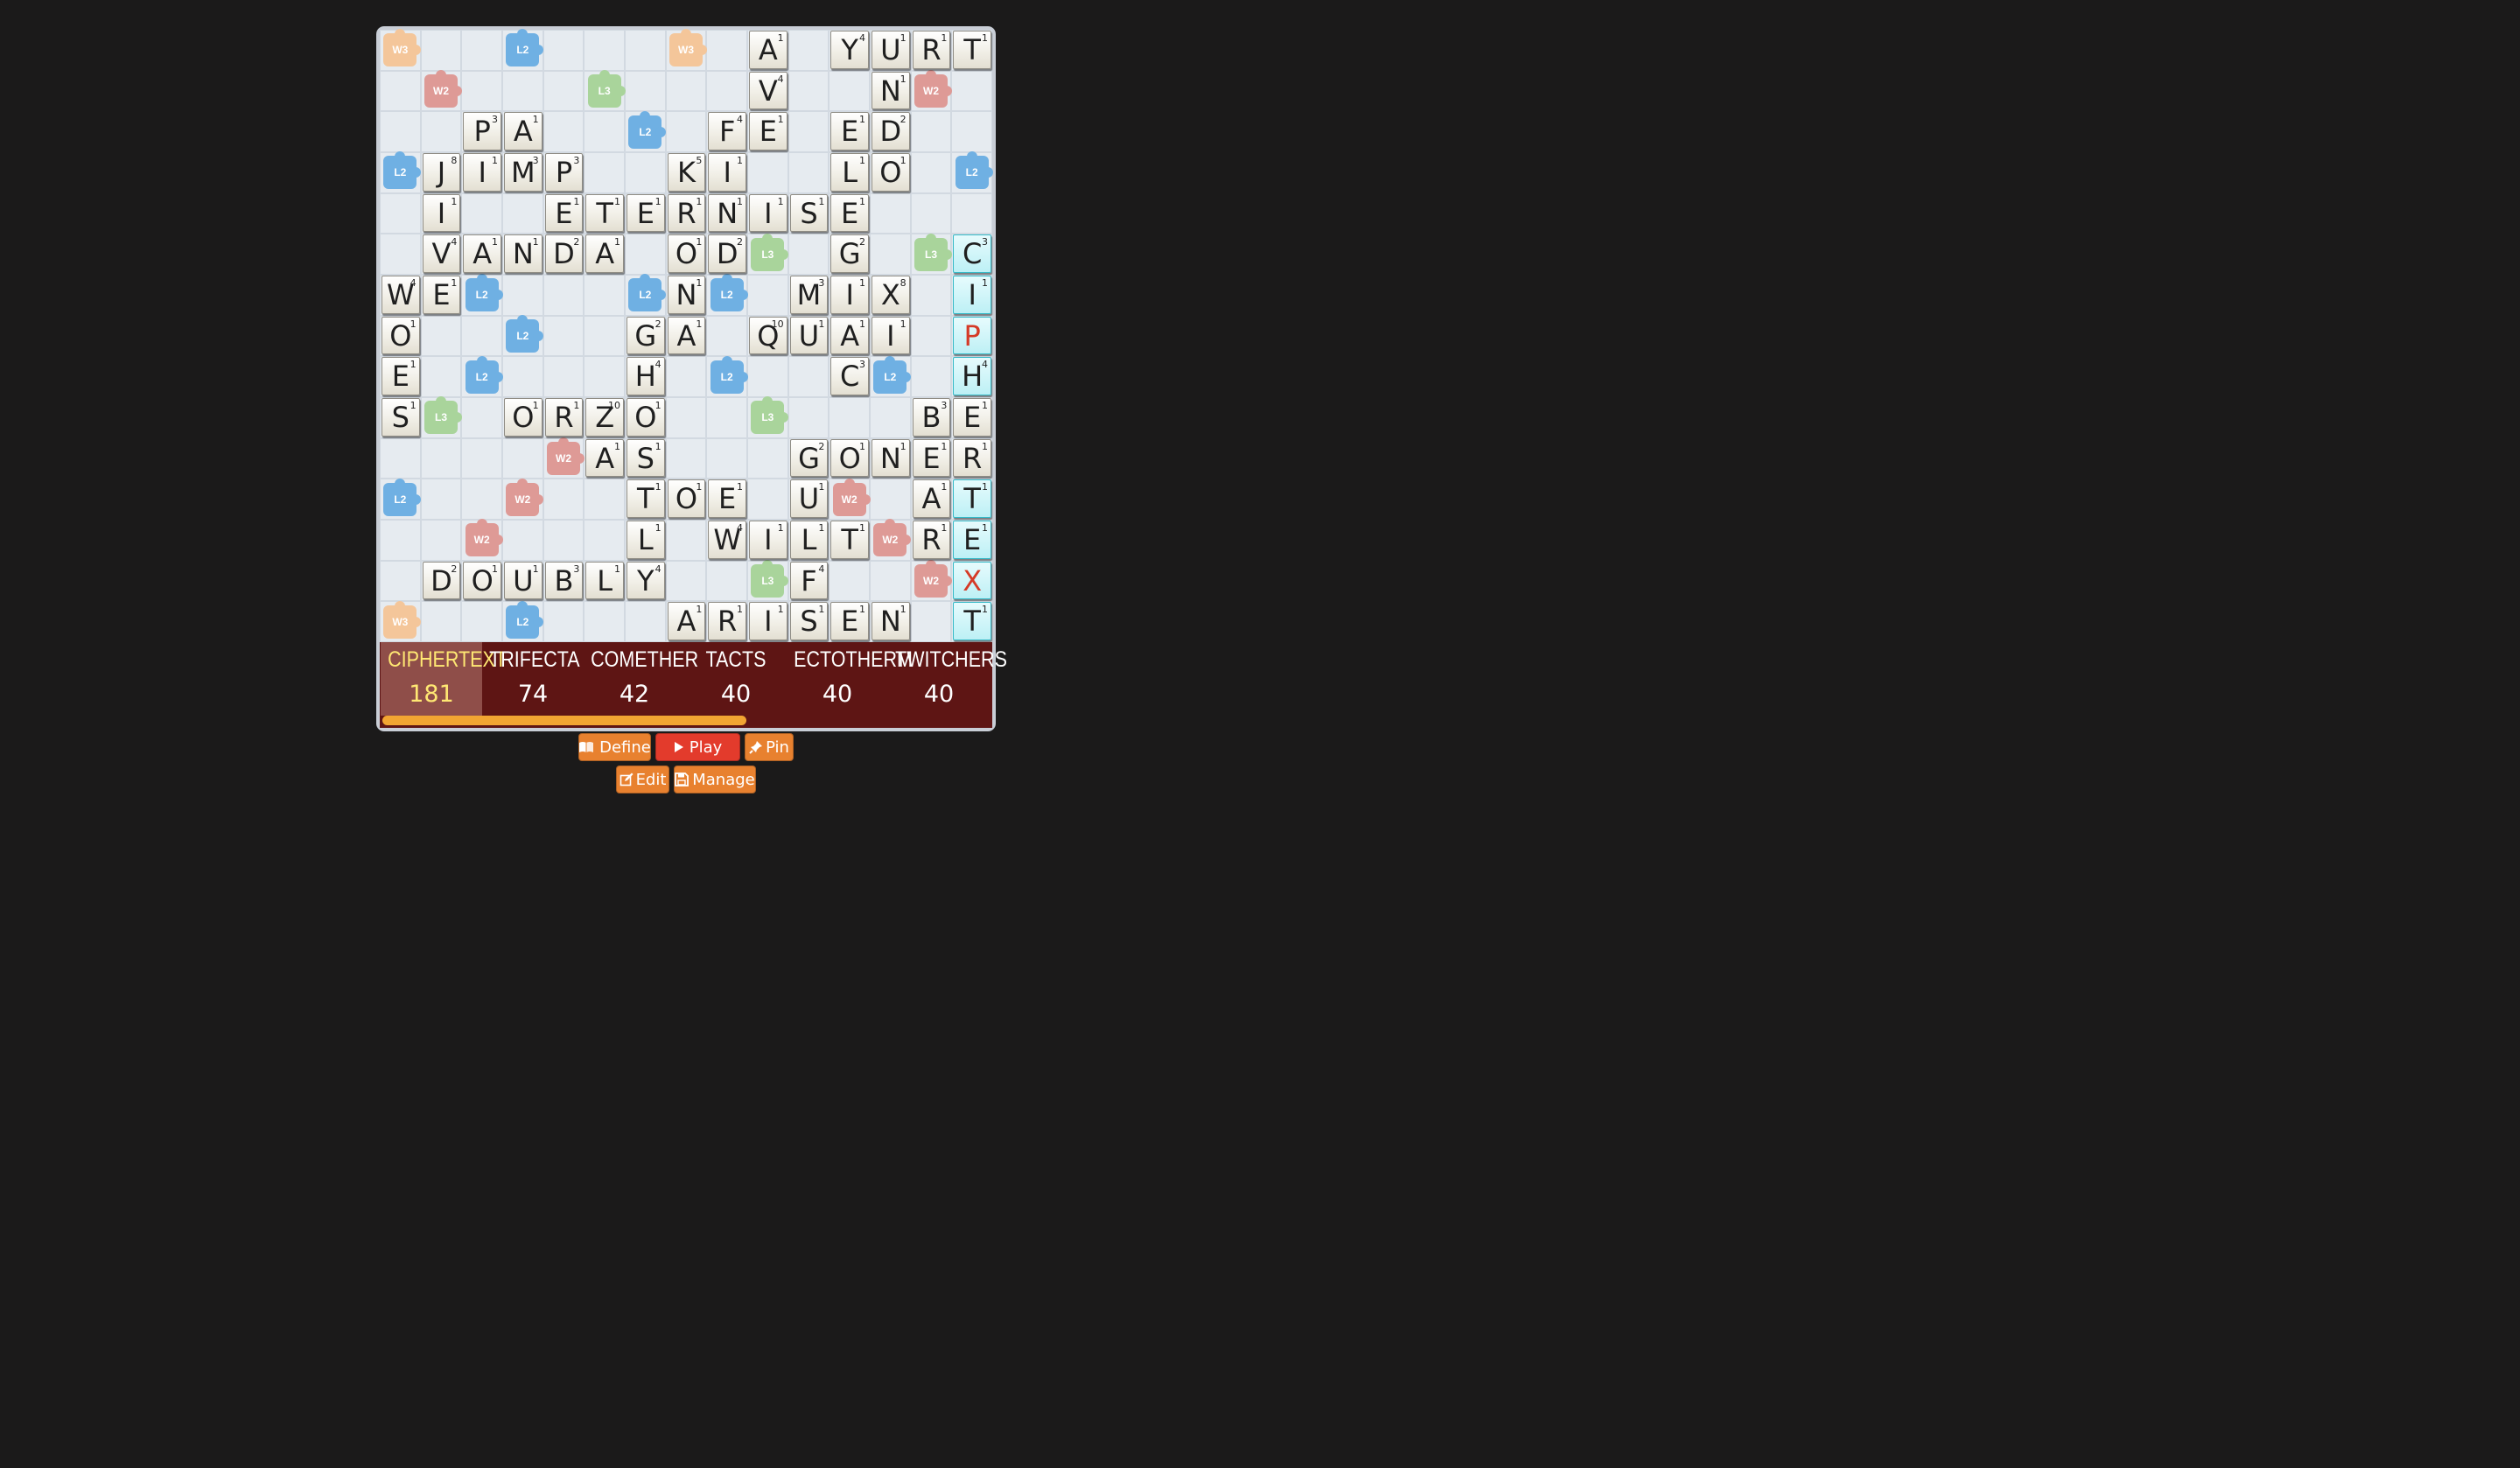 This screenshot has height=1468, width=2520. I want to click on word-option: CIPHERTEXT 181, so click(444, 679).